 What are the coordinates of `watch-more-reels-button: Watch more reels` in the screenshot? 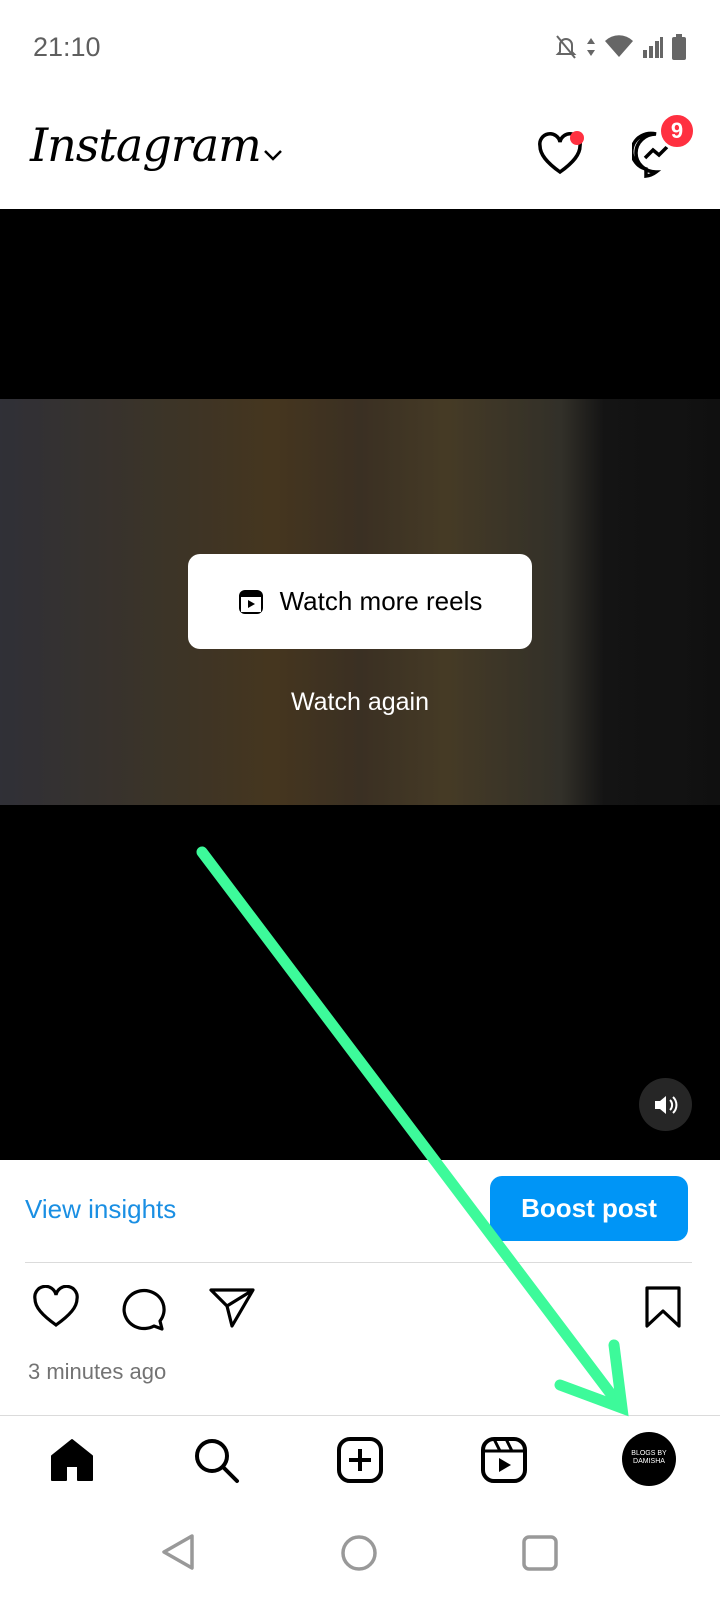 It's located at (360, 601).